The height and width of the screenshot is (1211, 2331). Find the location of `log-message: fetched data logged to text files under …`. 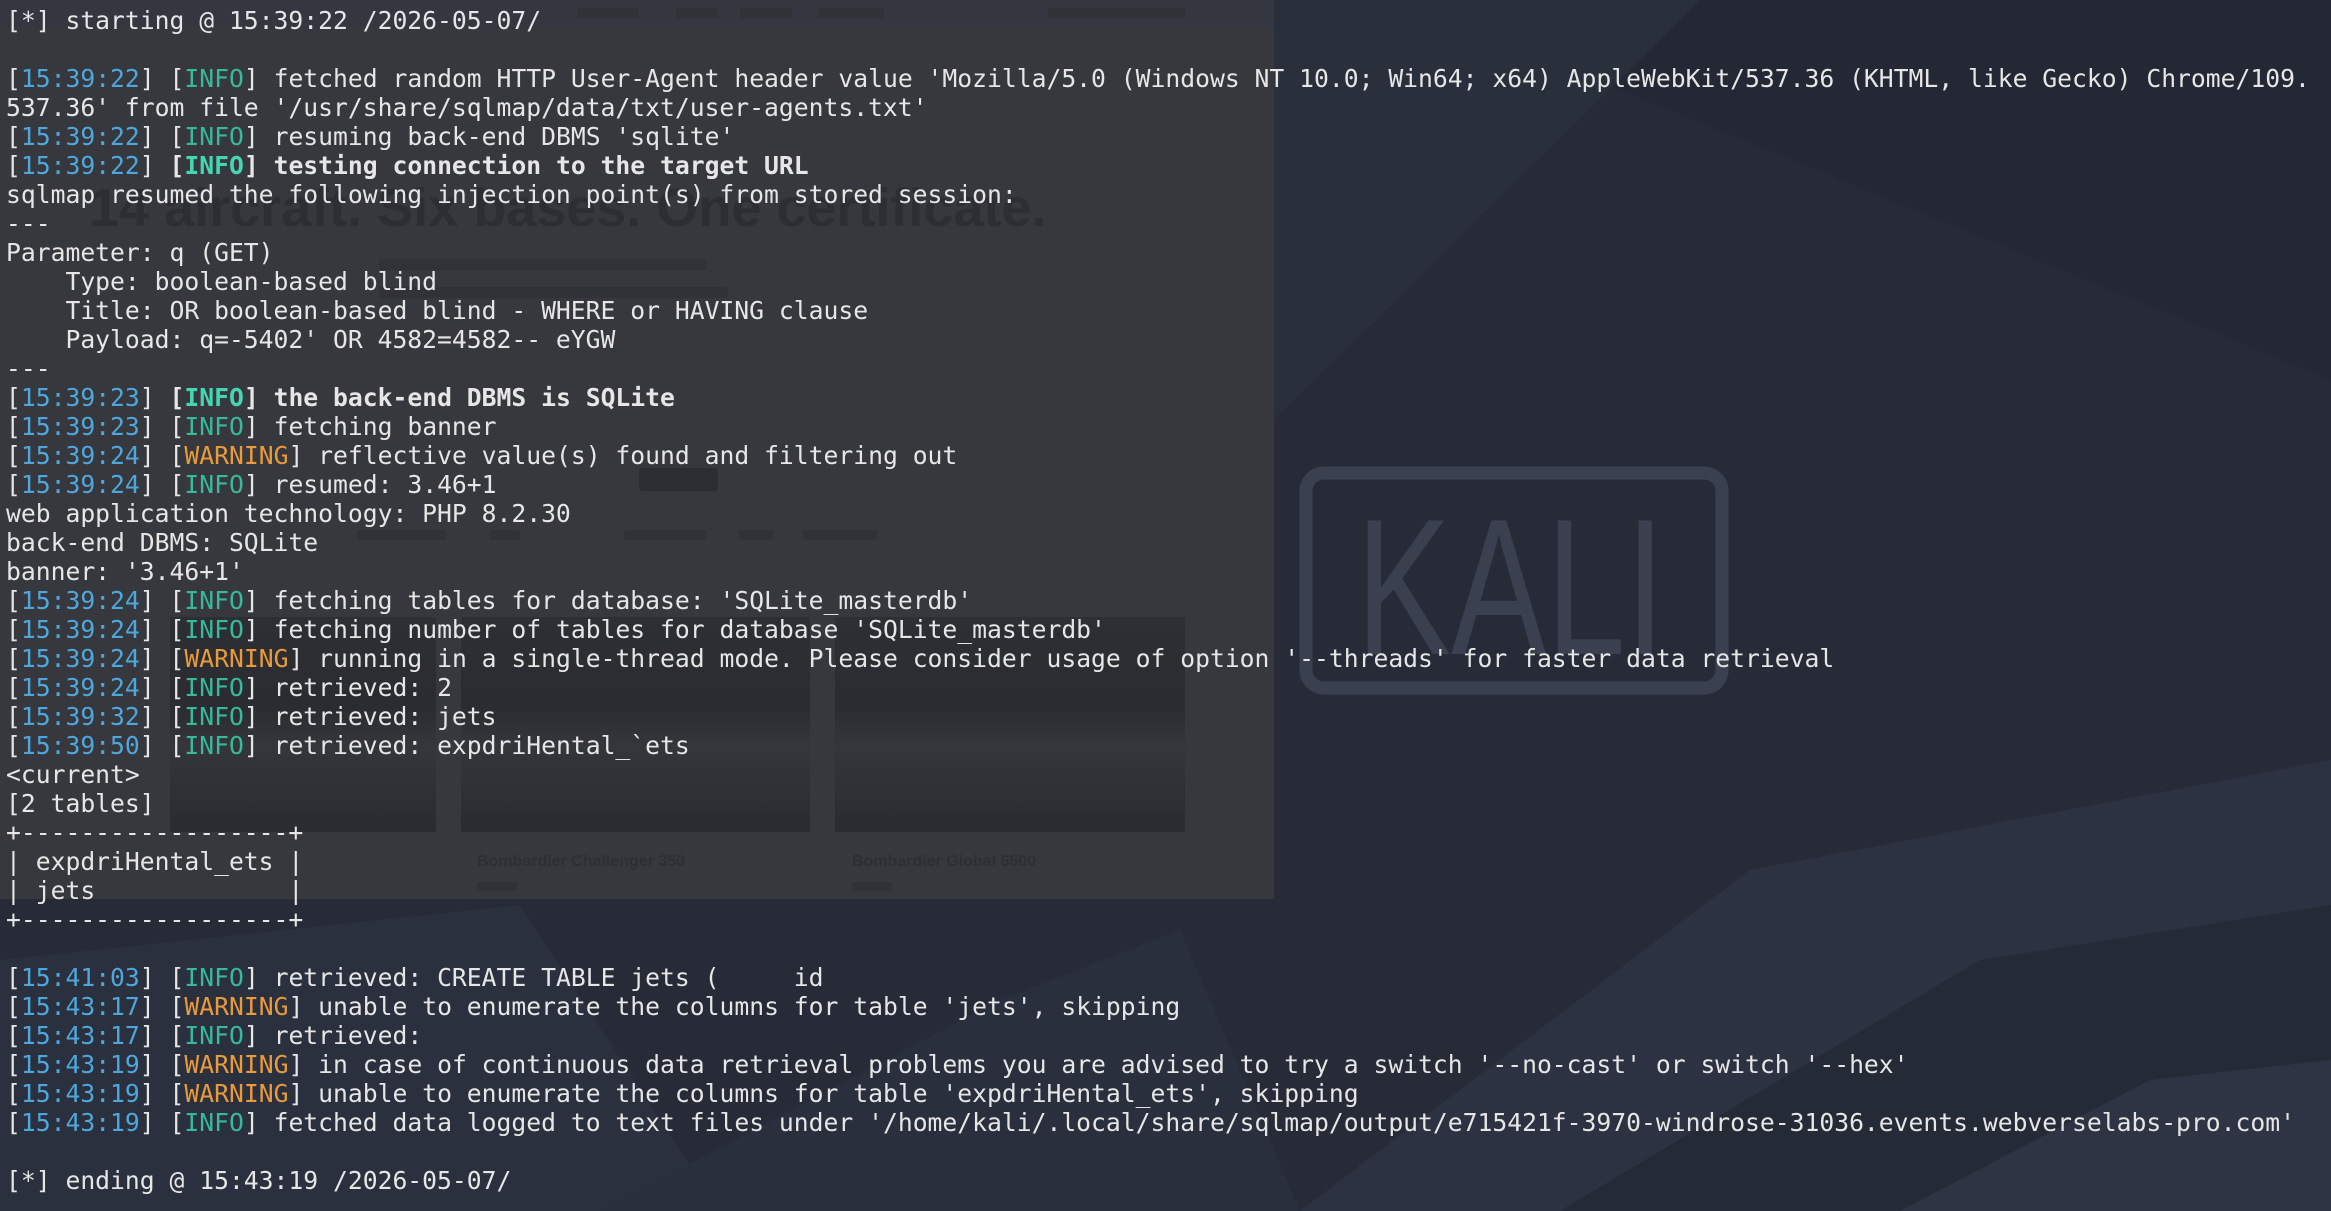

log-message: fetched data logged to text files under … is located at coordinates (1284, 1122).